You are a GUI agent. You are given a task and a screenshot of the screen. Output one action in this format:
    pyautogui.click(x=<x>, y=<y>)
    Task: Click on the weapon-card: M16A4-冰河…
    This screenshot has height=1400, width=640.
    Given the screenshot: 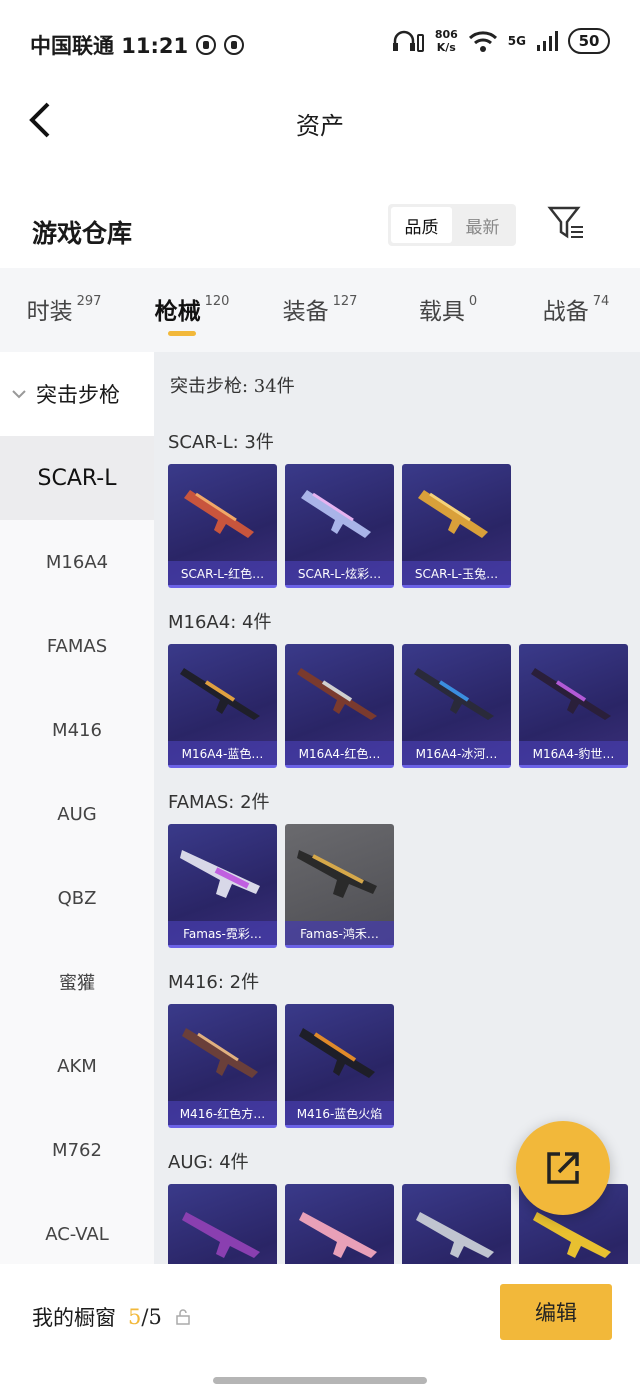 What is the action you would take?
    pyautogui.click(x=456, y=706)
    